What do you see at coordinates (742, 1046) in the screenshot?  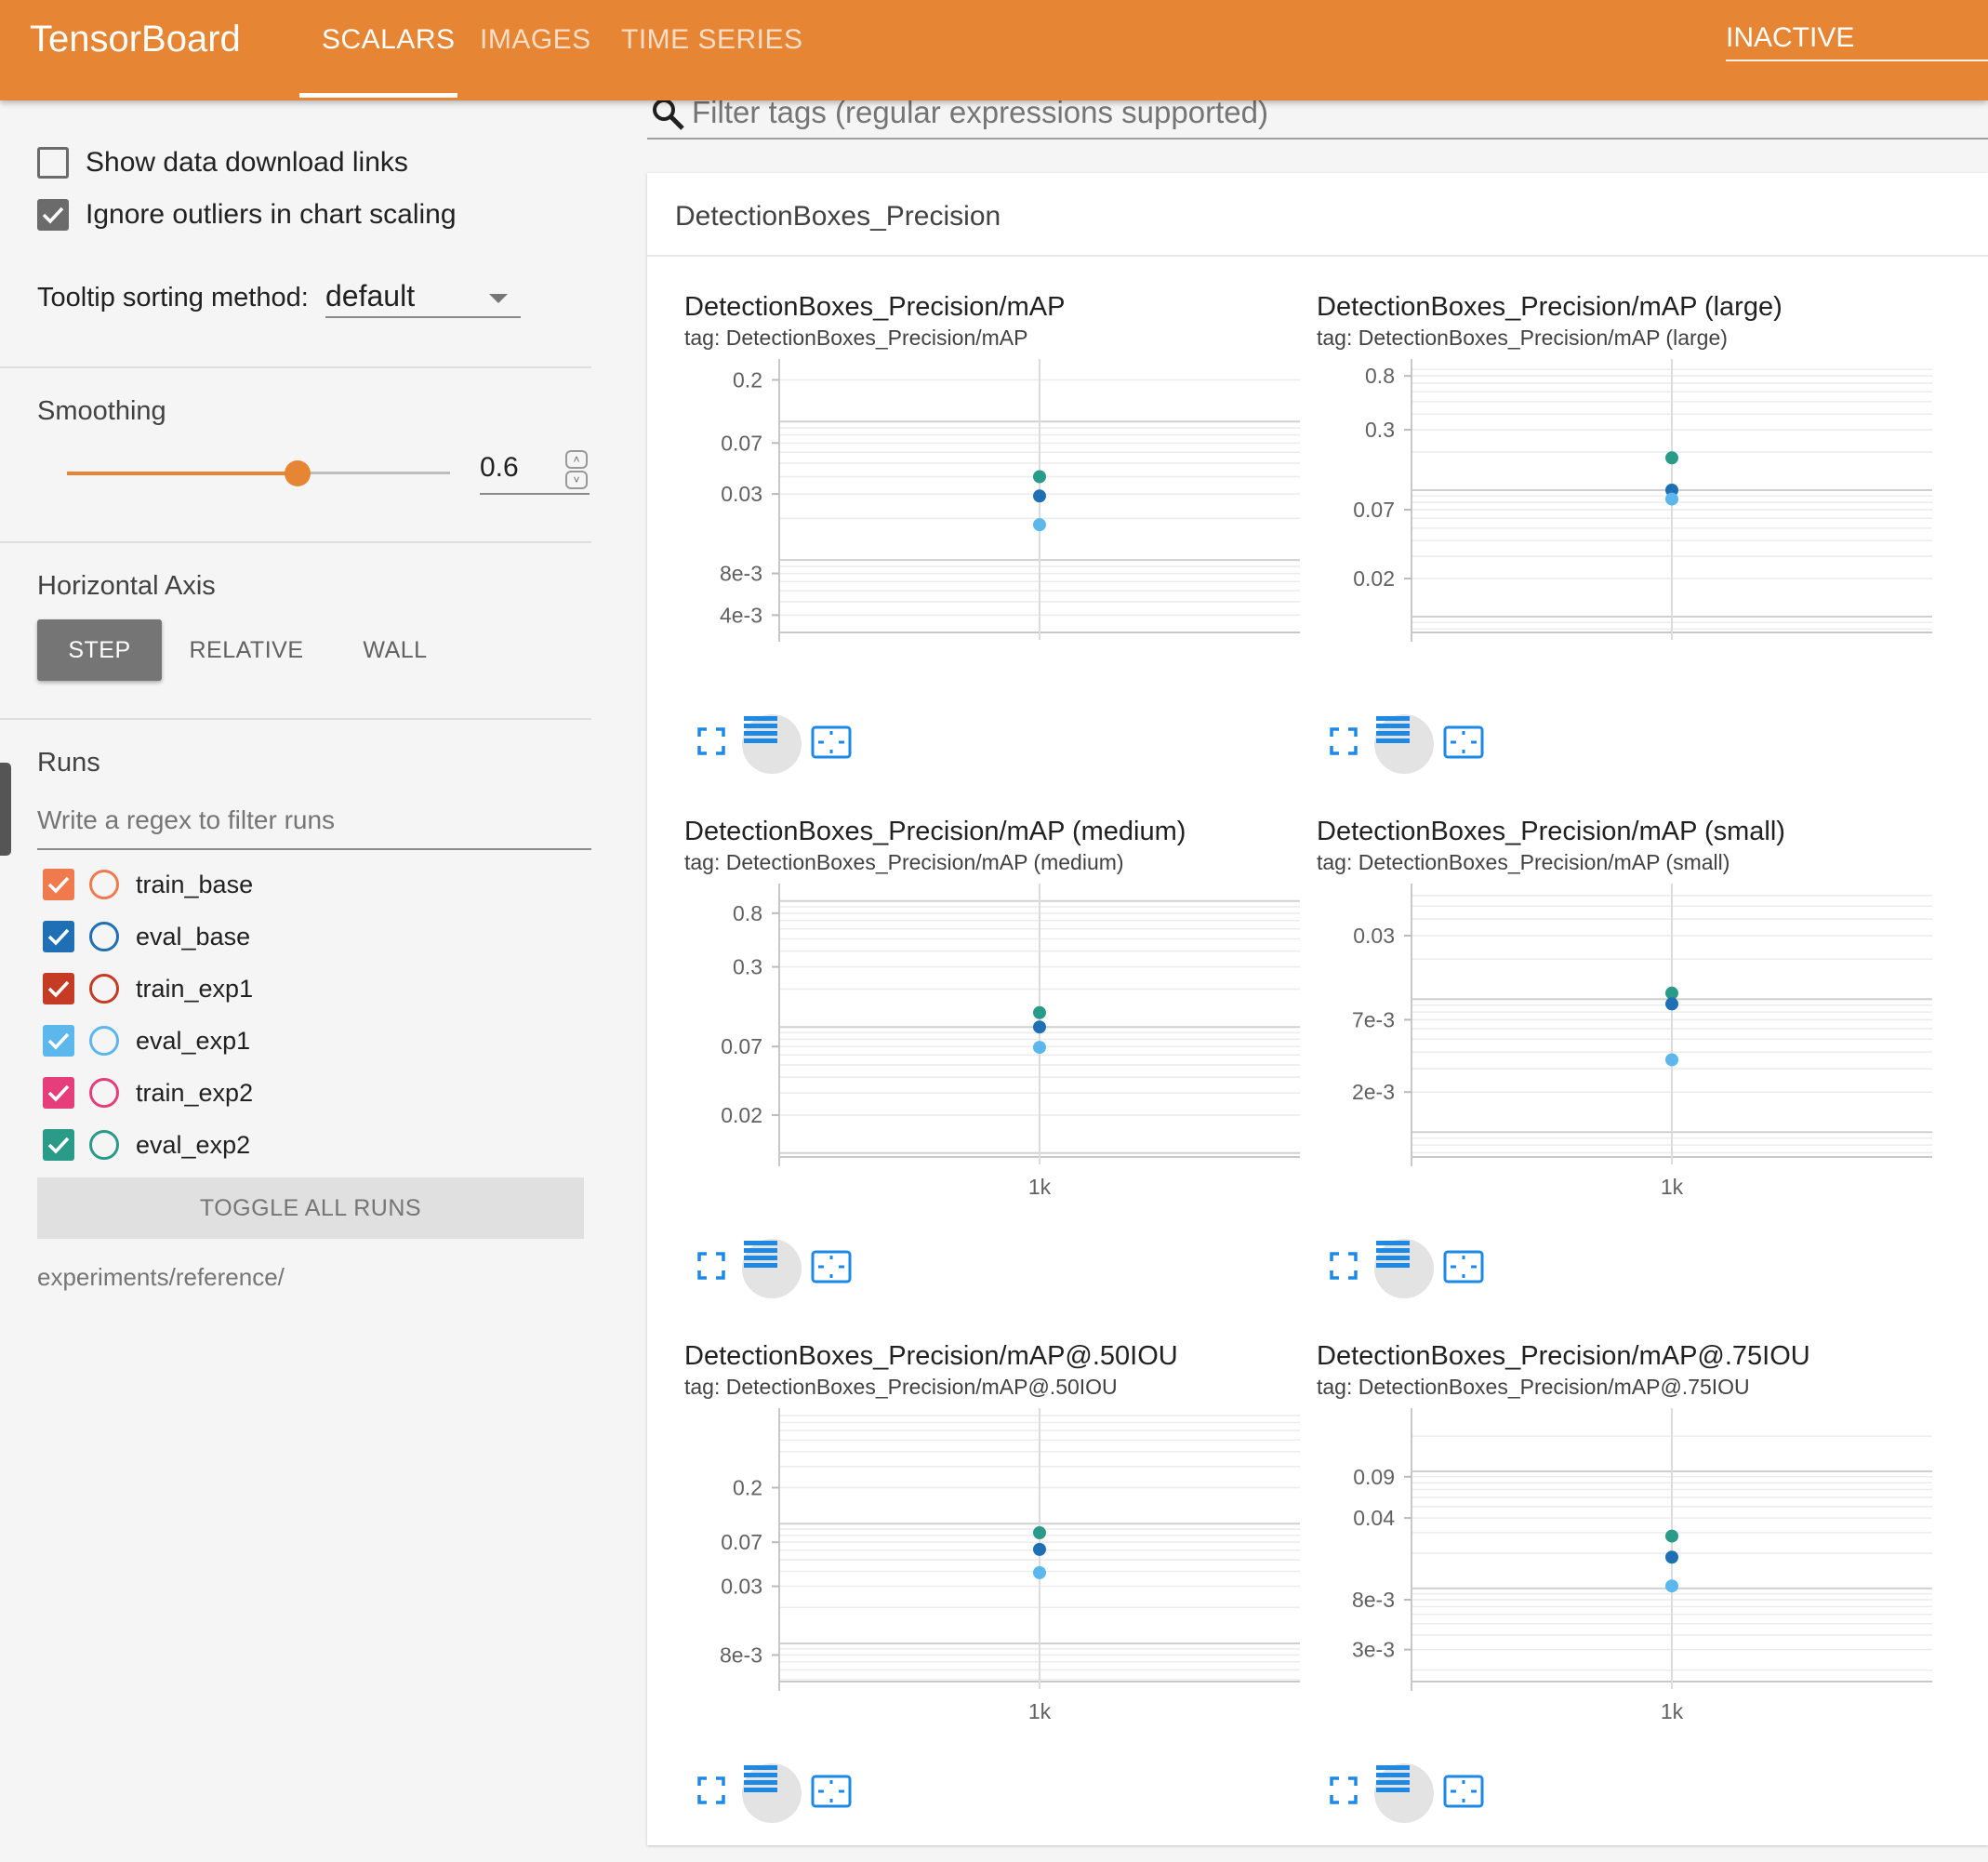 I see `y-tick-label: 0.07` at bounding box center [742, 1046].